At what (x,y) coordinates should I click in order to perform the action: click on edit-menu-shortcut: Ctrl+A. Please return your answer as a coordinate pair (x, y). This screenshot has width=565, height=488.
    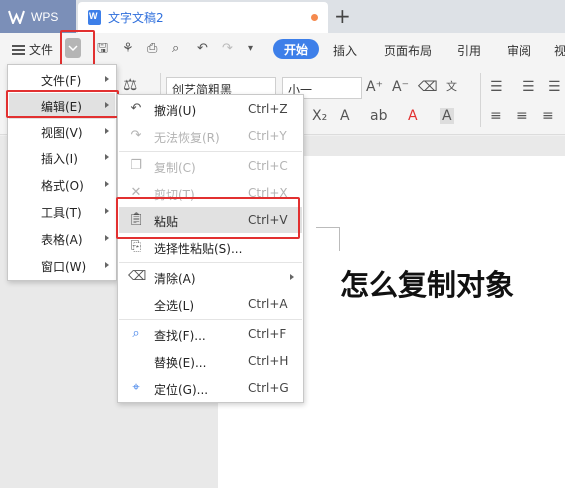
    Looking at the image, I should click on (268, 304).